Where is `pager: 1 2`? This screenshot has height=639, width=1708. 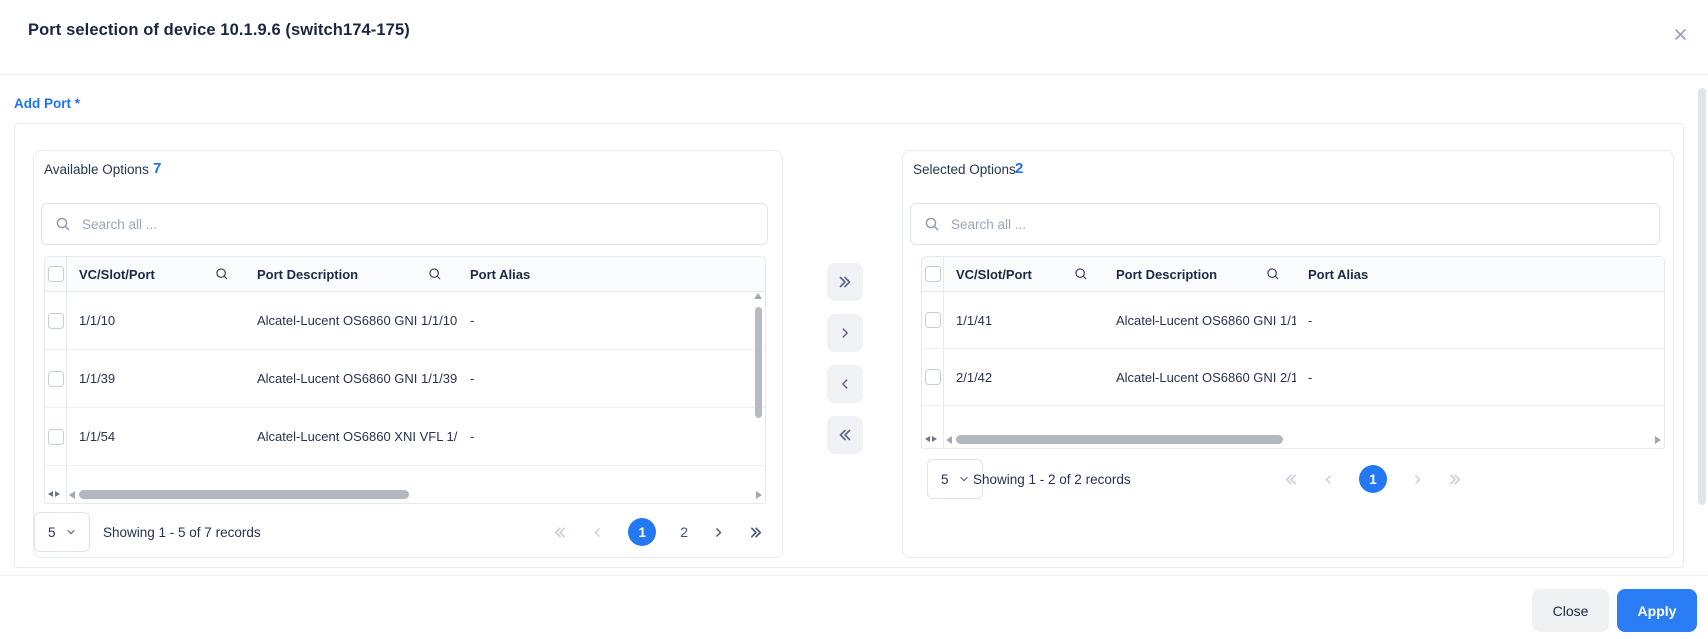
pager: 1 2 is located at coordinates (658, 532).